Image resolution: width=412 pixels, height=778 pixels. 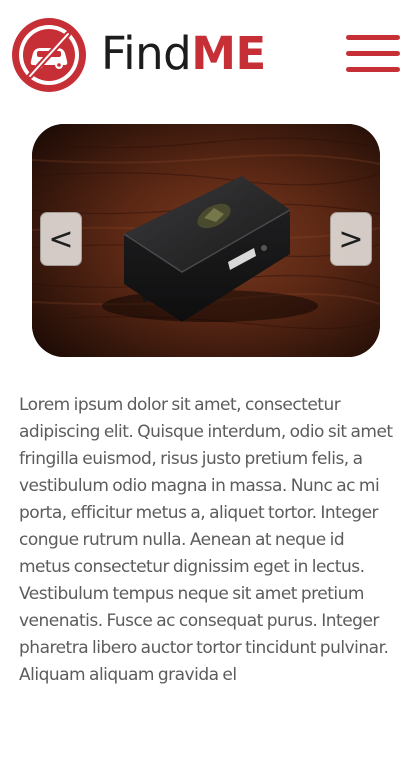 What do you see at coordinates (49, 55) in the screenshot?
I see `no-car-icon` at bounding box center [49, 55].